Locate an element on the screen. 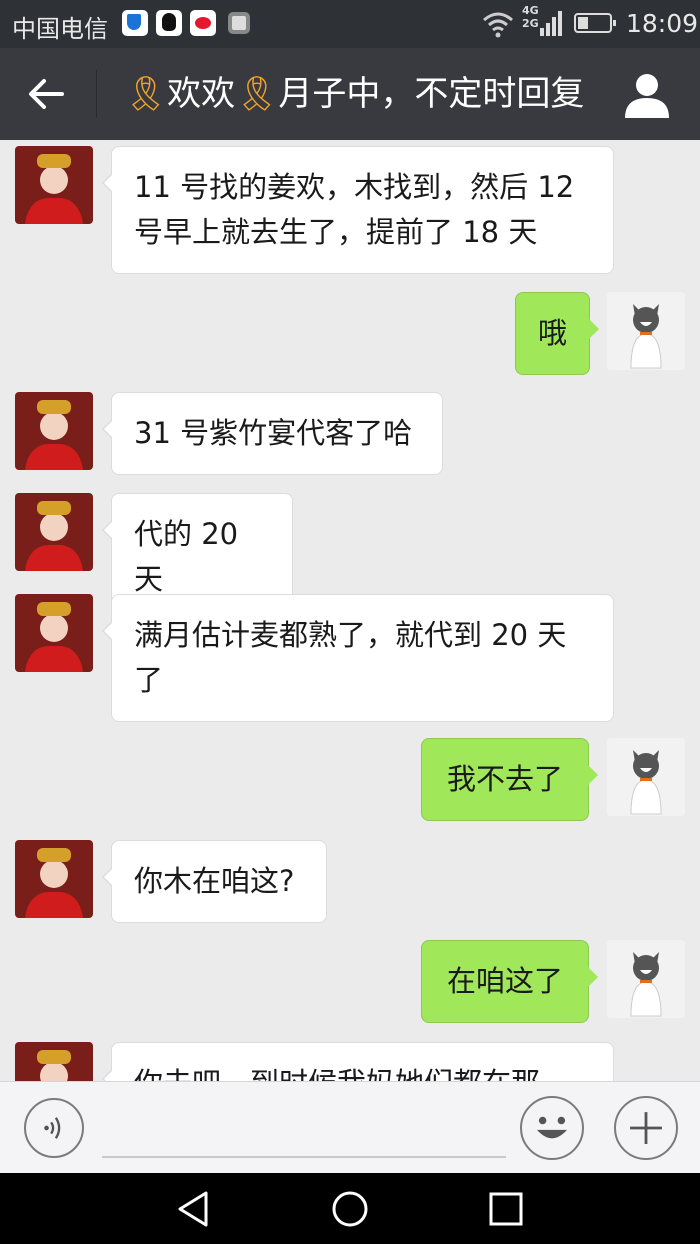 The width and height of the screenshot is (700, 1244). nav-back-icon is located at coordinates (194, 1209).